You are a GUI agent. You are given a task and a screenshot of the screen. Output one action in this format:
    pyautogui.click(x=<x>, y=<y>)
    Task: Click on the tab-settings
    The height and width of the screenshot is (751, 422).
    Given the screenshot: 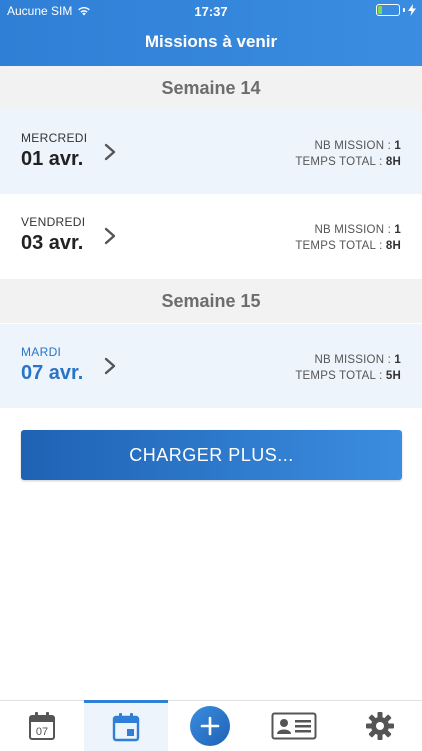 What is the action you would take?
    pyautogui.click(x=380, y=726)
    